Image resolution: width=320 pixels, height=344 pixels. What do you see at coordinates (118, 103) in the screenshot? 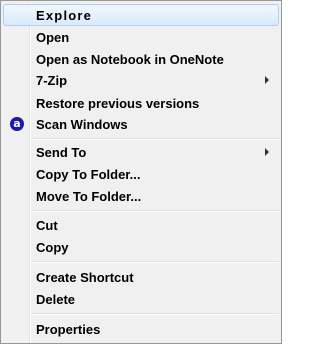
I see `menu-item-label: Restore previous versions` at bounding box center [118, 103].